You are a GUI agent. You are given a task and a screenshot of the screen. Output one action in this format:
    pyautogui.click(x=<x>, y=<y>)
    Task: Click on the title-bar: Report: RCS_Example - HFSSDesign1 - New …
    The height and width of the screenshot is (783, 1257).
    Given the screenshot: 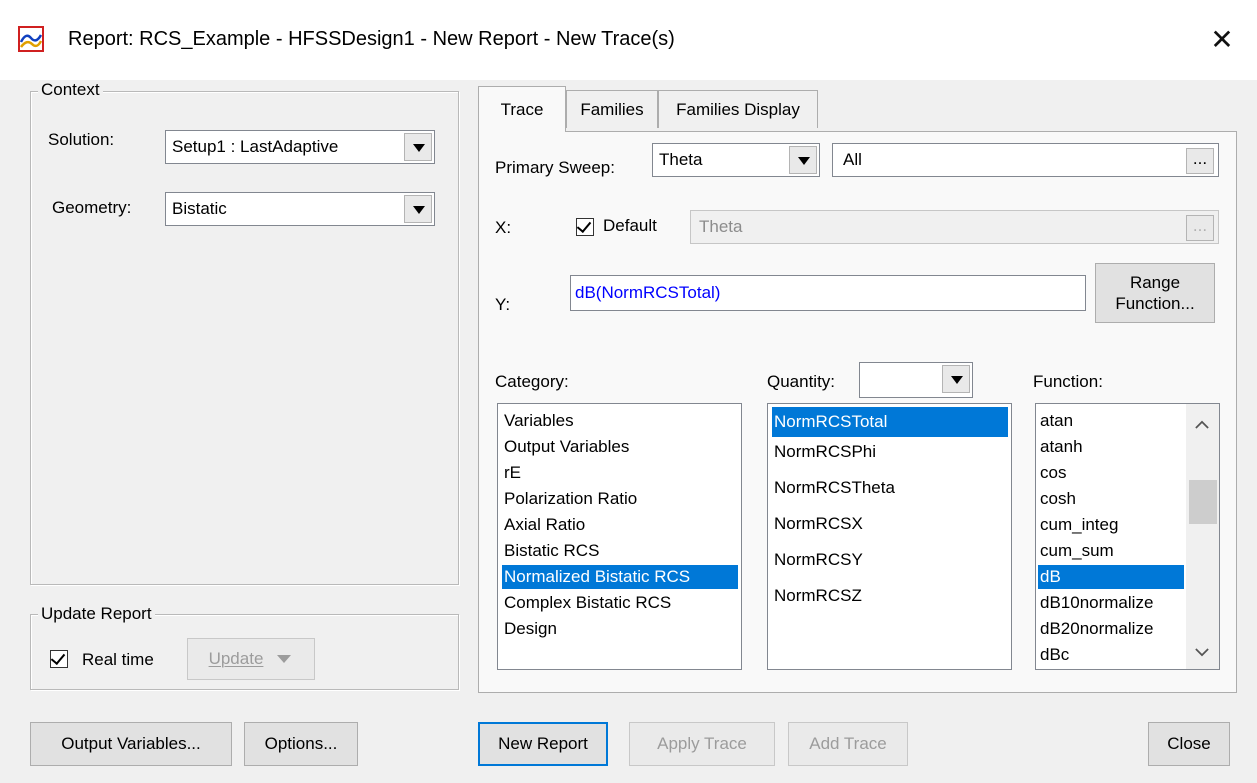 What is the action you would take?
    pyautogui.click(x=628, y=40)
    